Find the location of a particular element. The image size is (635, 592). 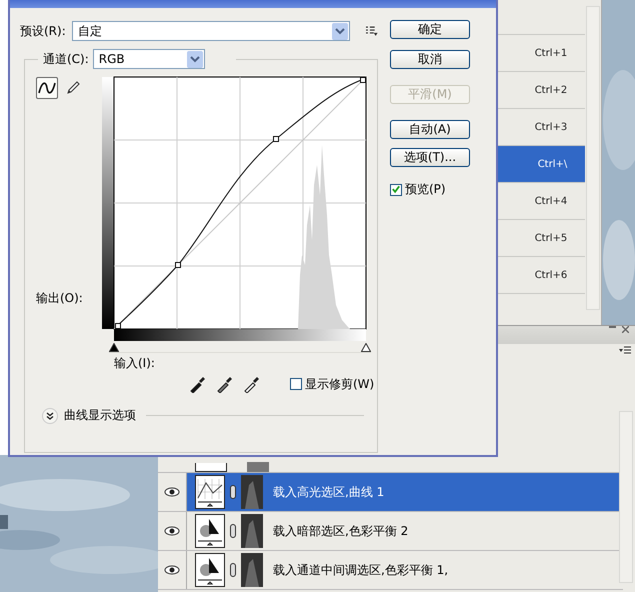

input-slider-track is located at coordinates (240, 348).